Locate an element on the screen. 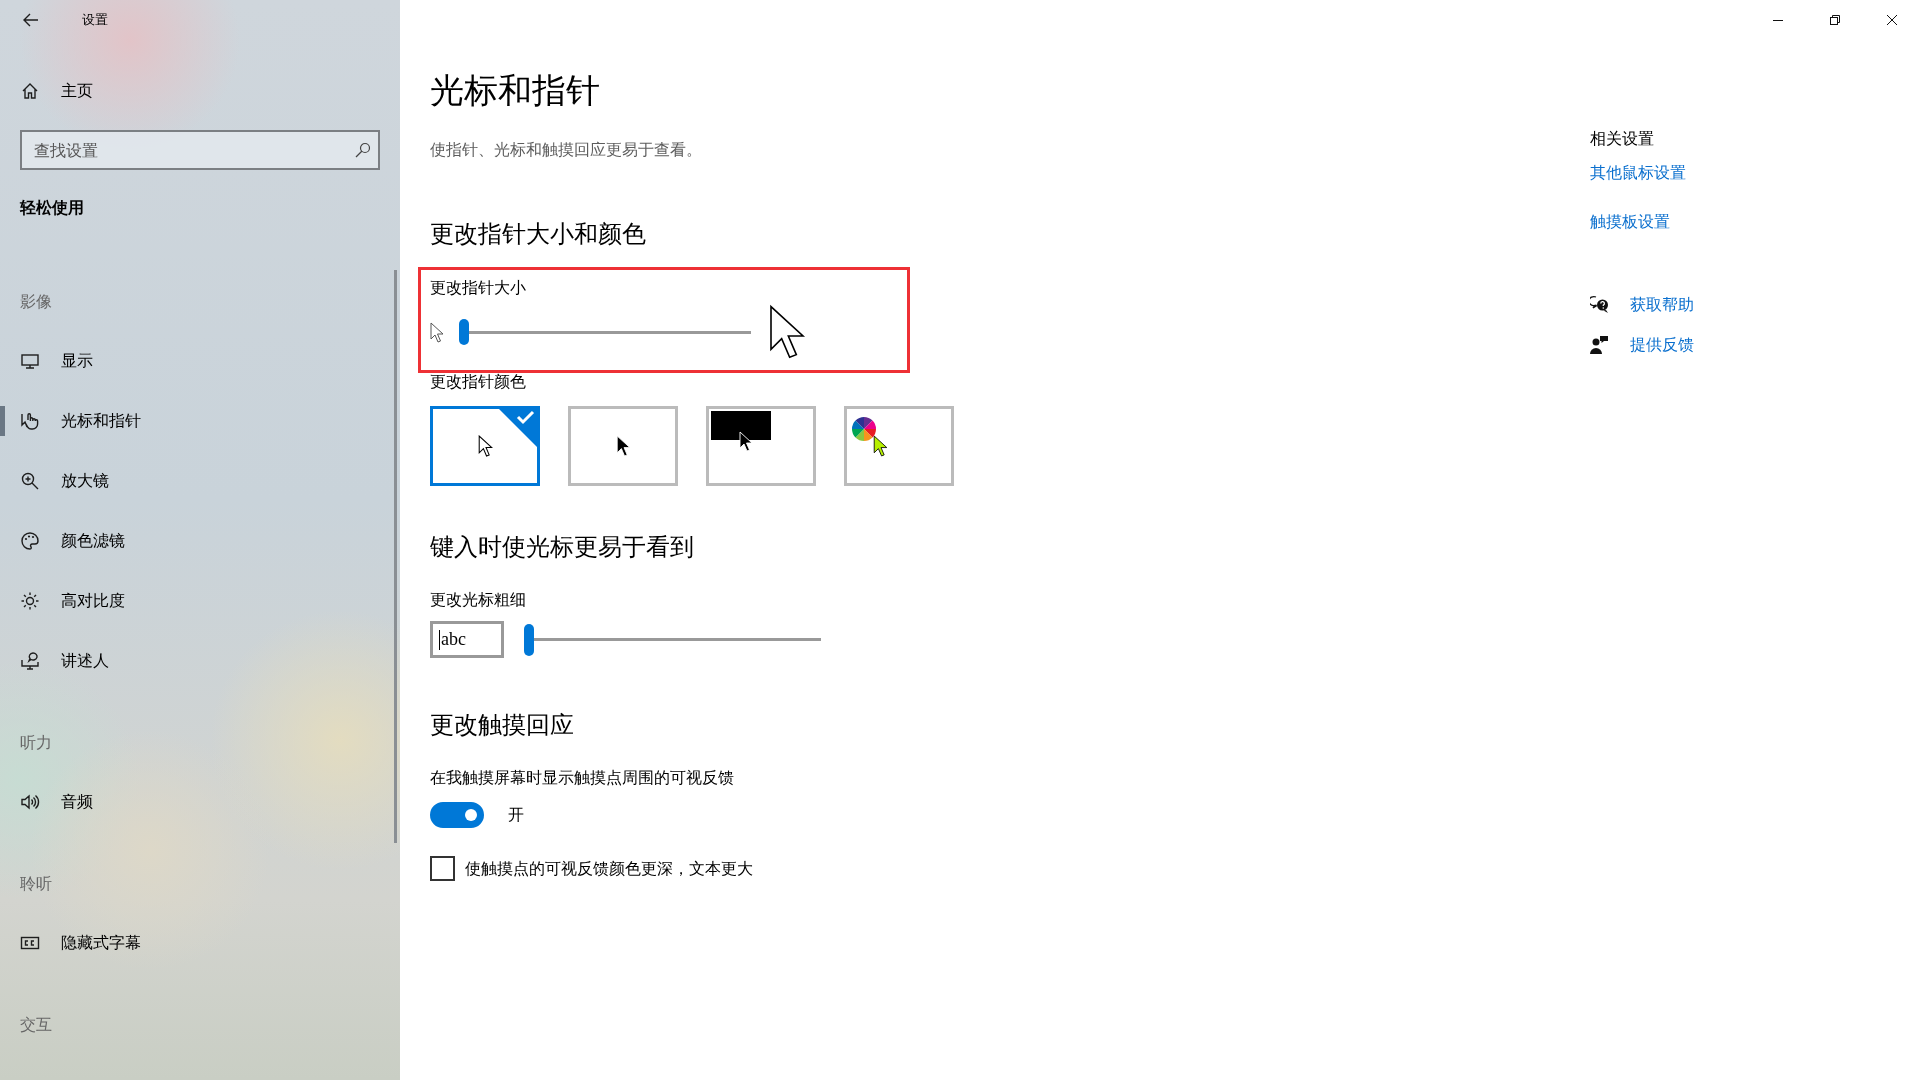  group-heading: 交互 is located at coordinates (36, 1025).